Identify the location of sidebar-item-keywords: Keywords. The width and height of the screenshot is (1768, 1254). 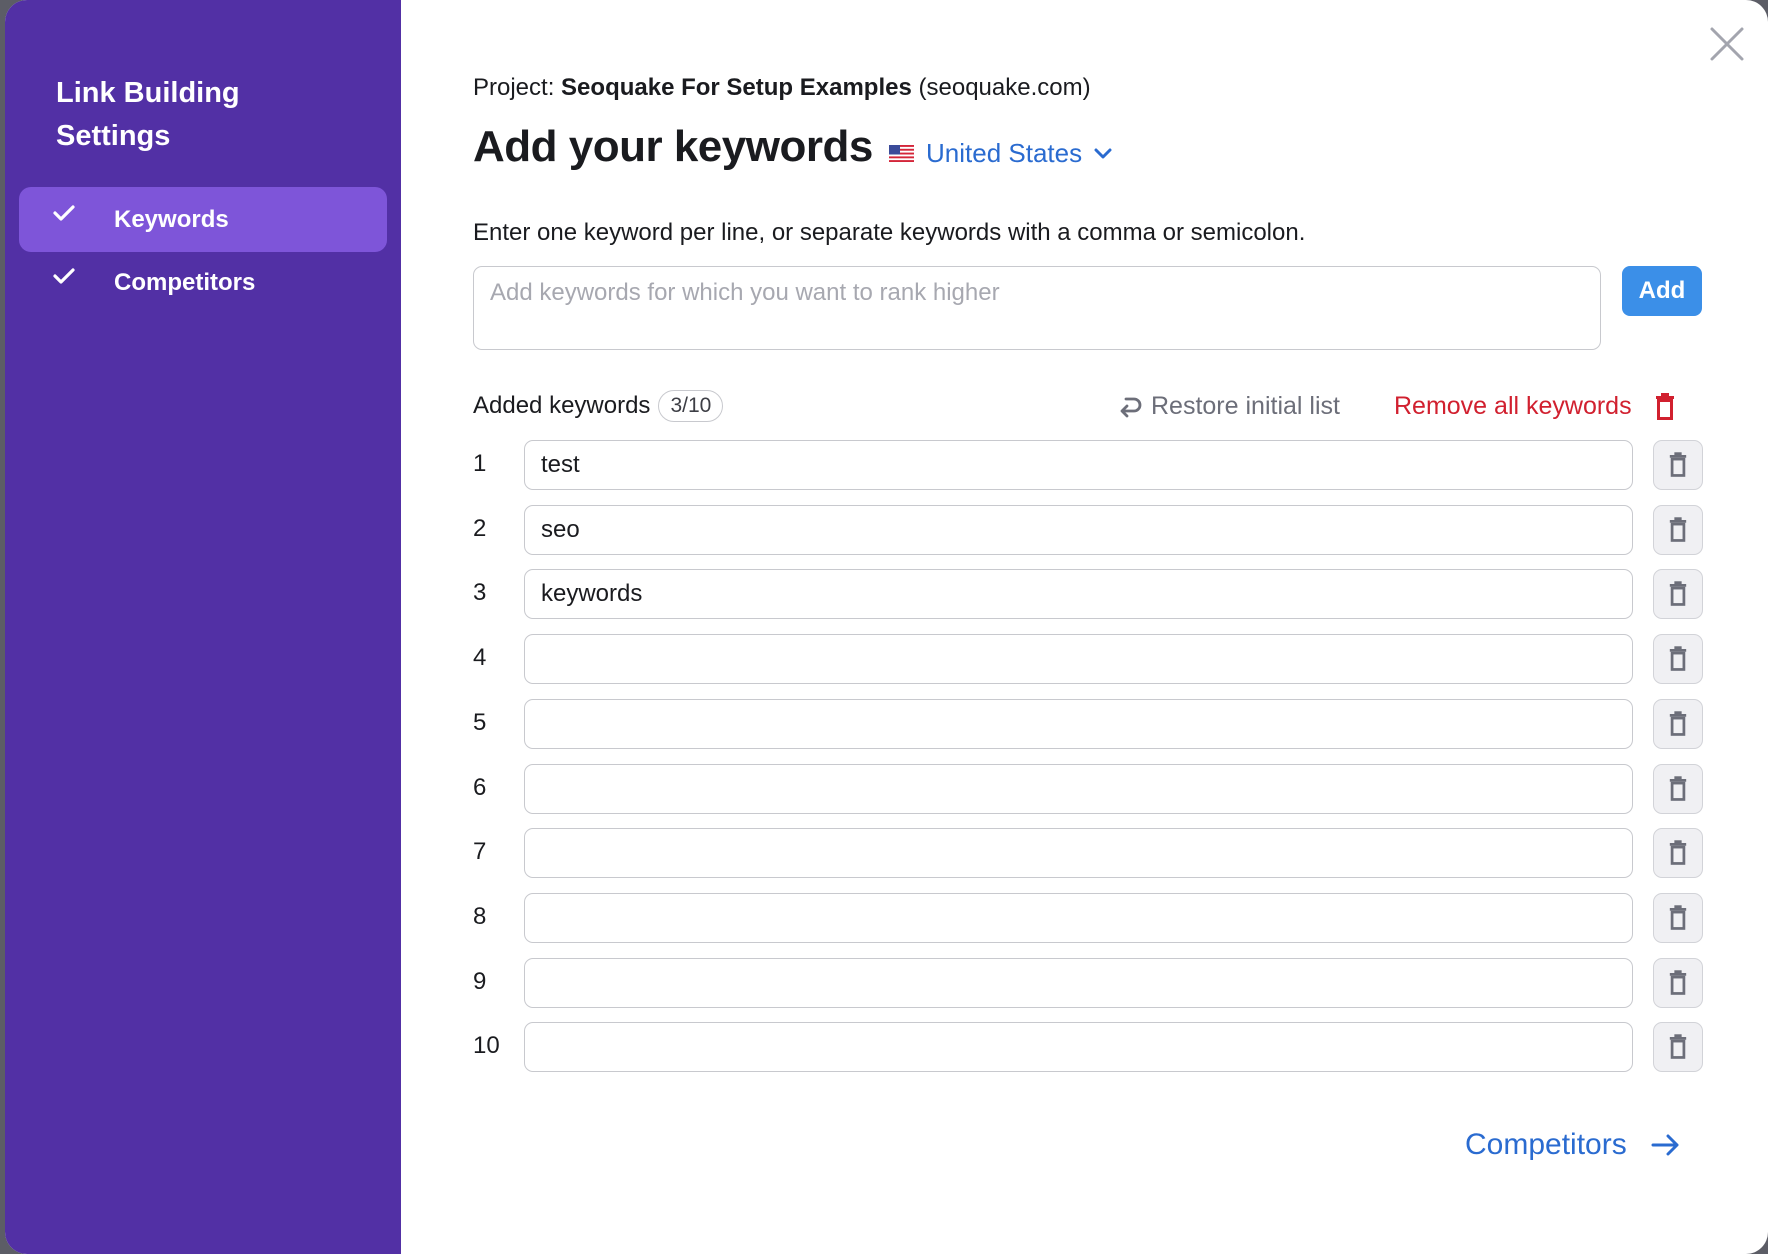
(203, 219).